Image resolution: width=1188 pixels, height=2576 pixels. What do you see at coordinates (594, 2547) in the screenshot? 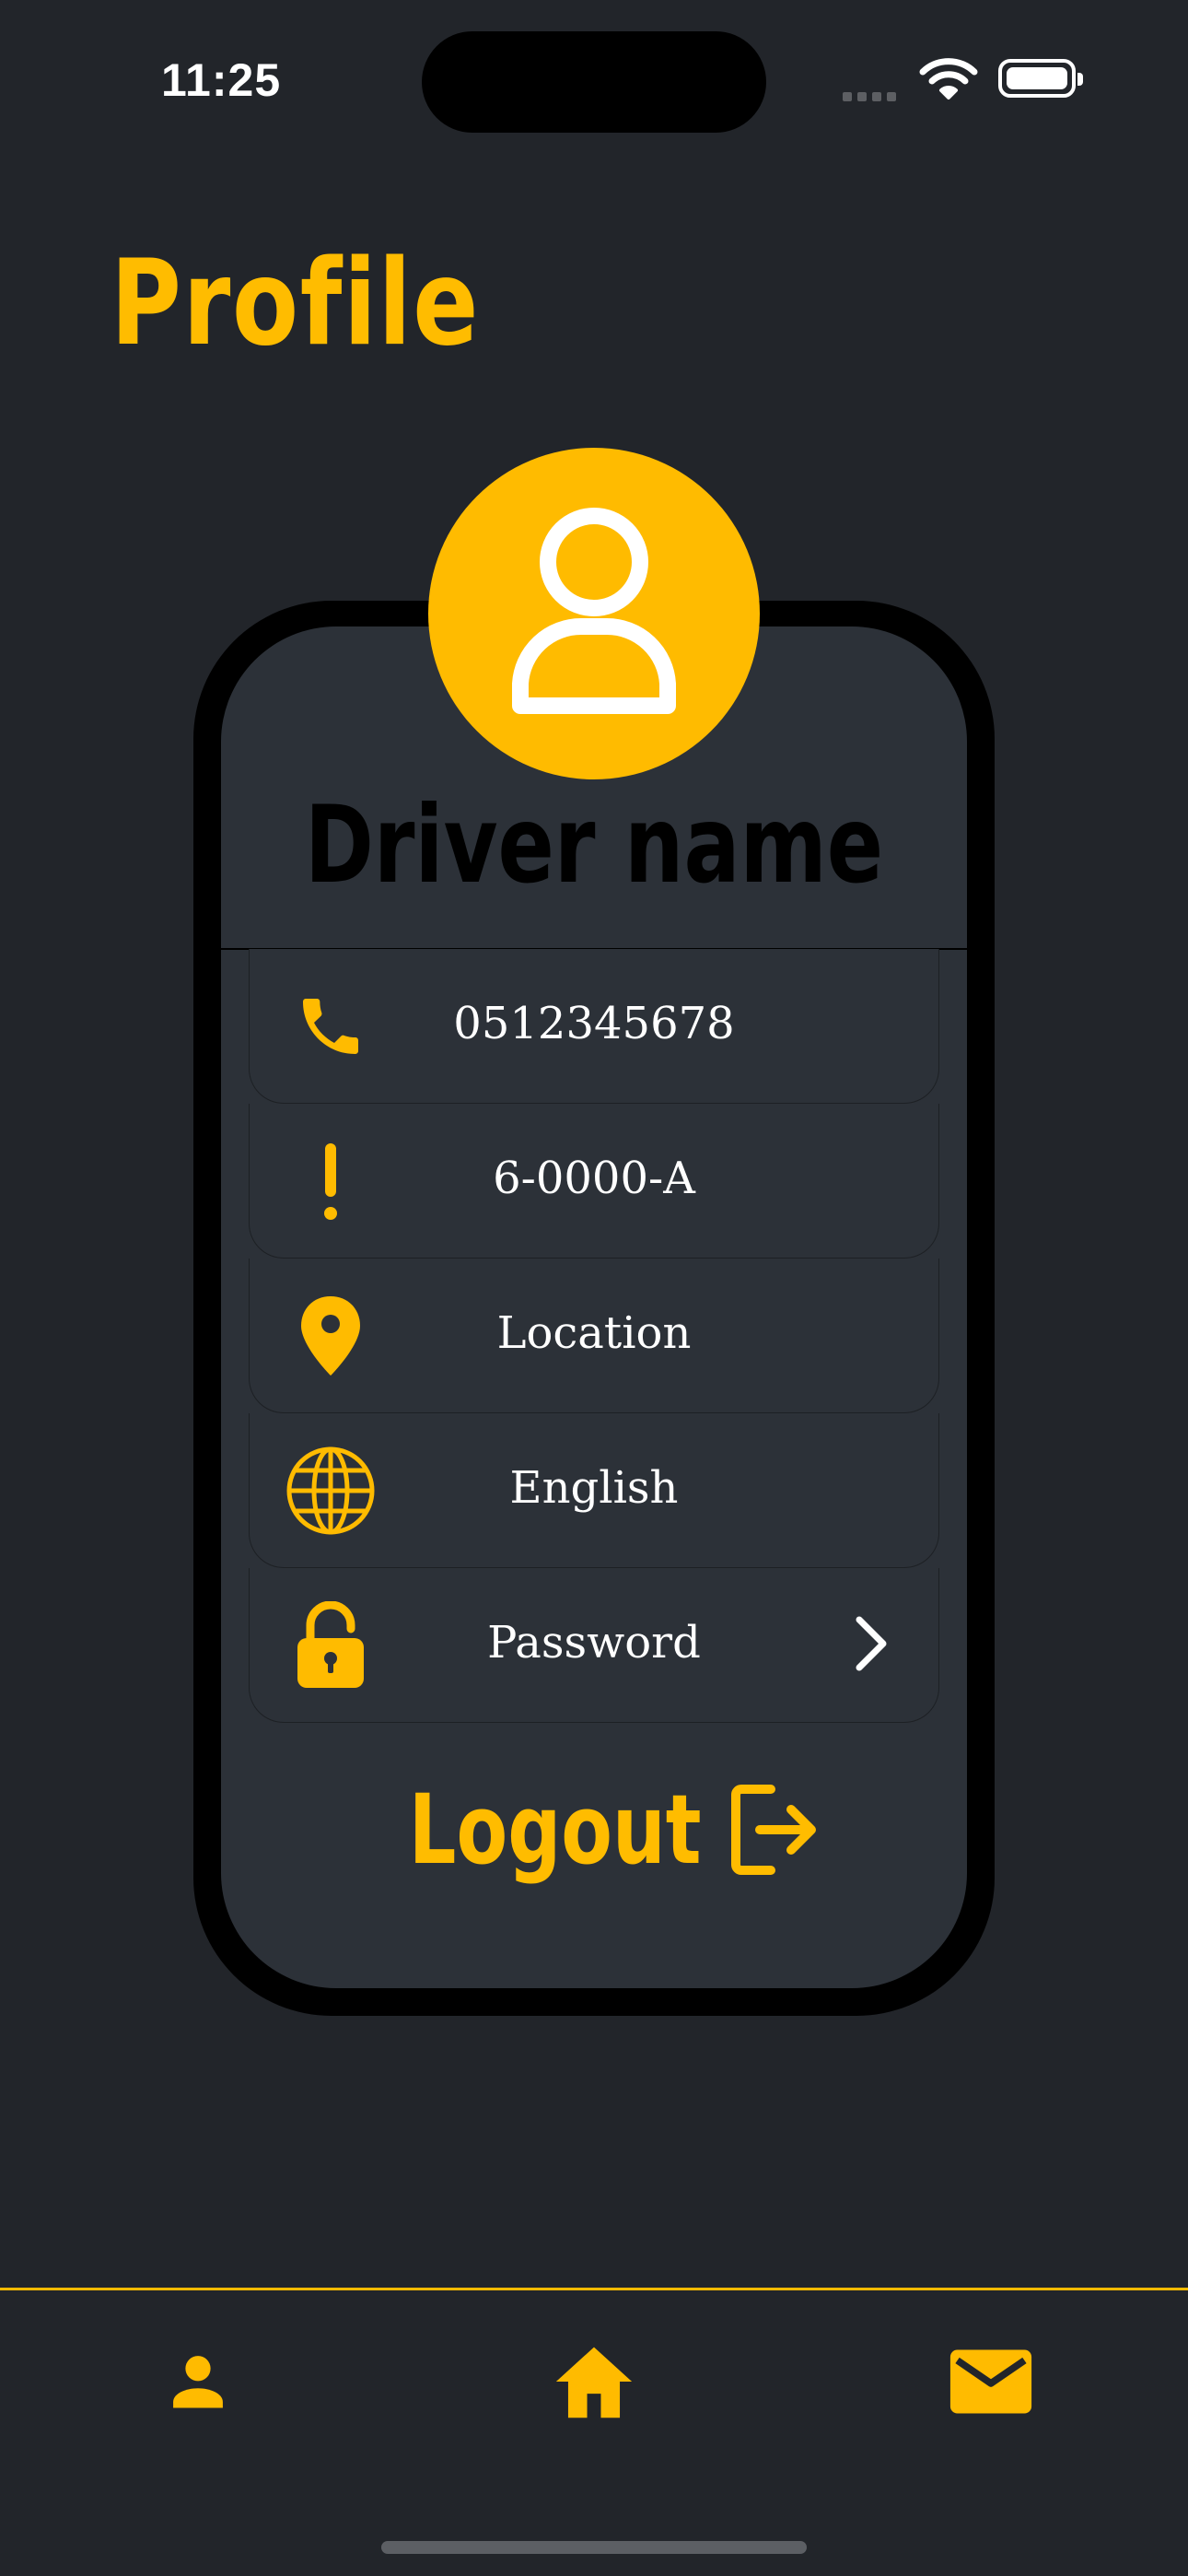
I see `home-indicator` at bounding box center [594, 2547].